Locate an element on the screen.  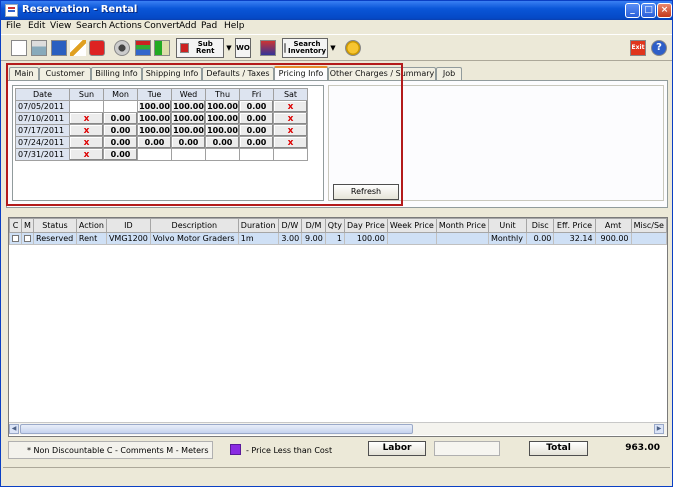
print-button is located at coordinates (39, 48).